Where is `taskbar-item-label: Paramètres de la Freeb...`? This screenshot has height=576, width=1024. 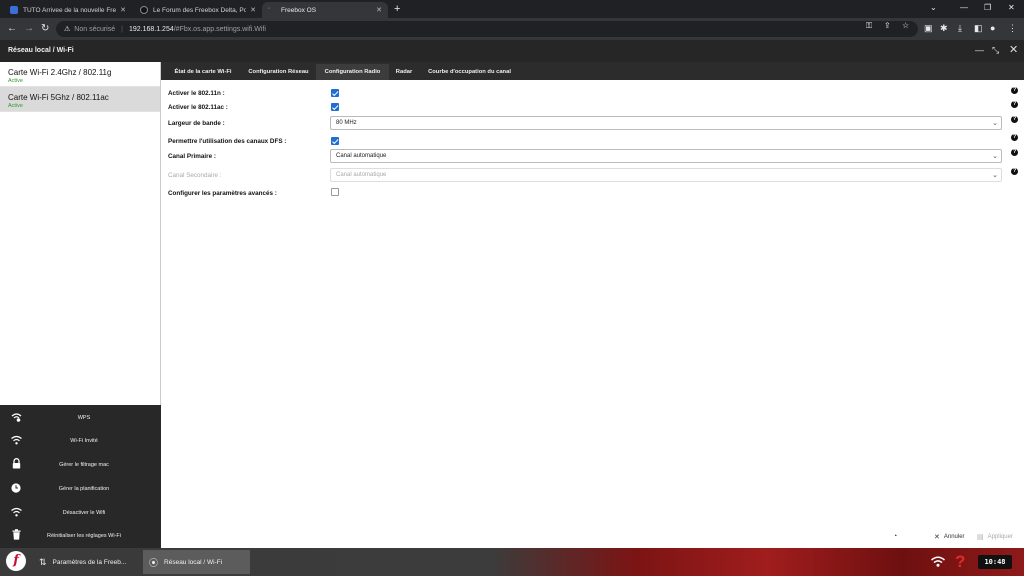 taskbar-item-label: Paramètres de la Freeb... is located at coordinates (89, 562).